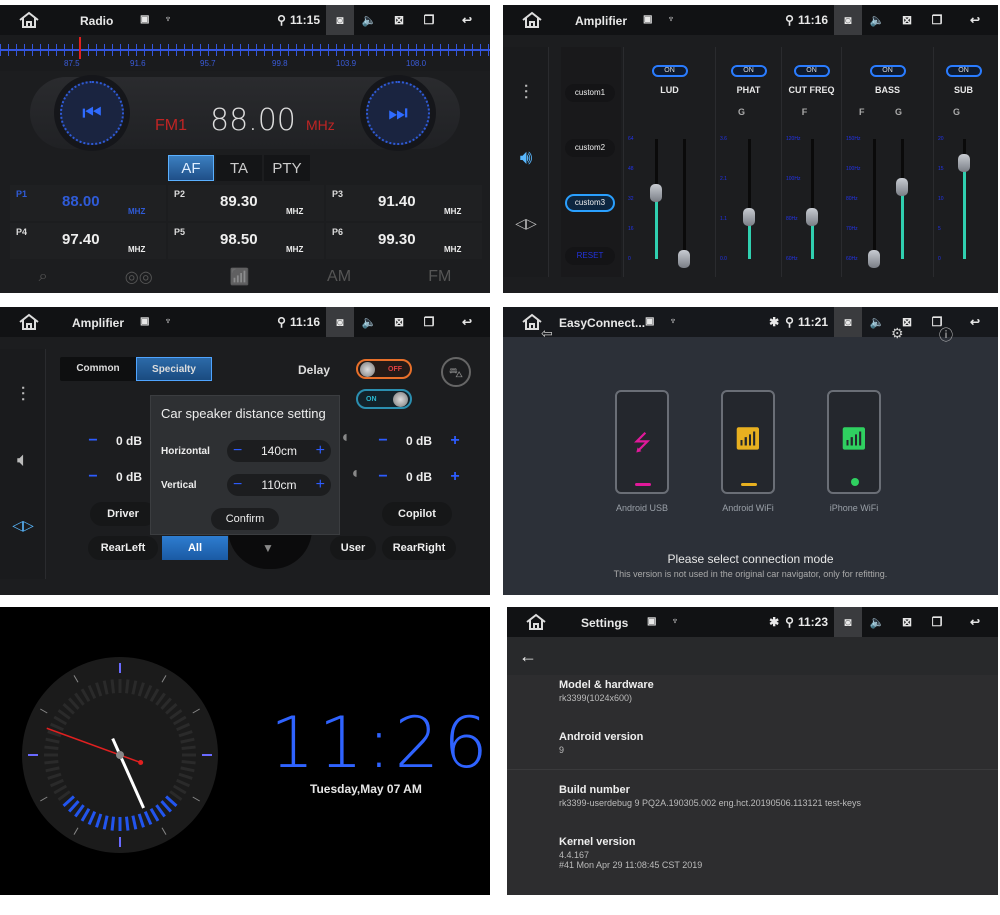  Describe the element at coordinates (268, 548) in the screenshot. I see `dropdown-arrow-icon: ▼` at that location.